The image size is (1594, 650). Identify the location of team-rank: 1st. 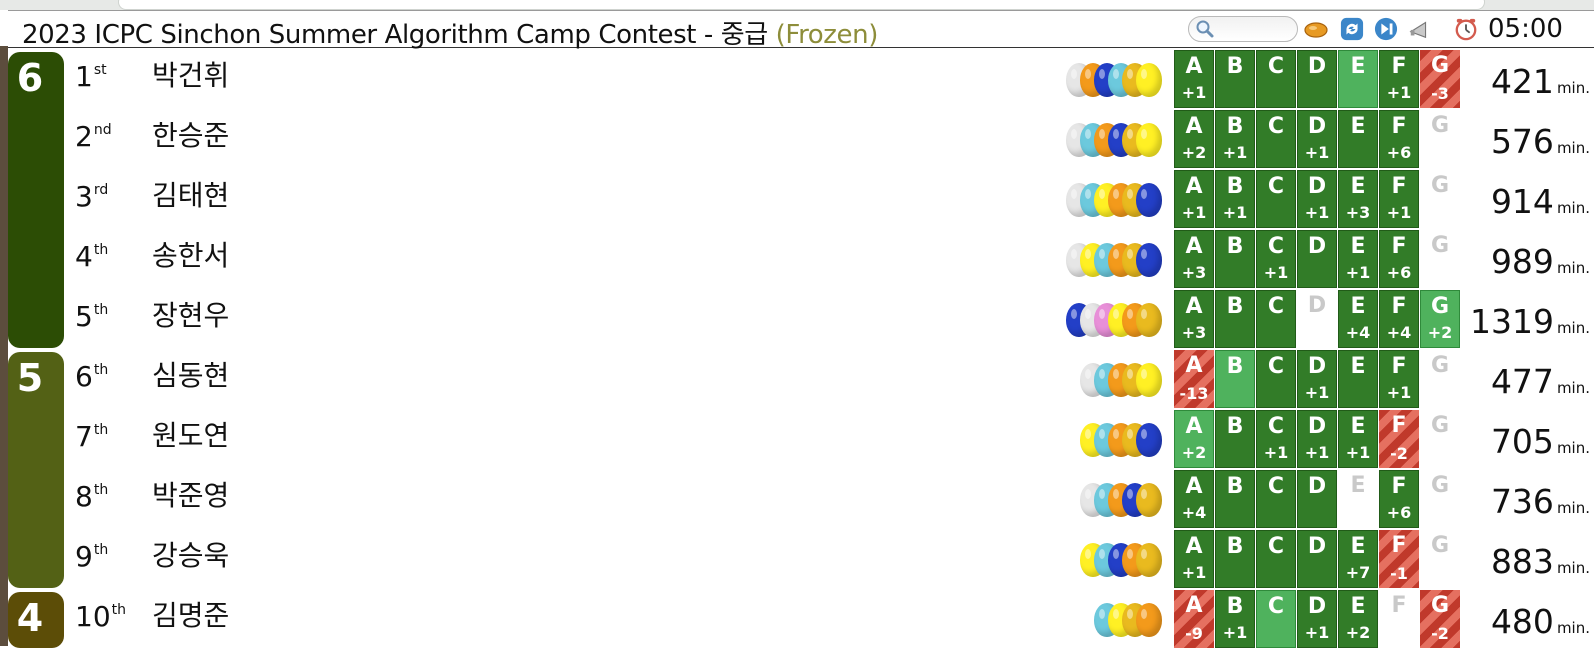
(91, 76).